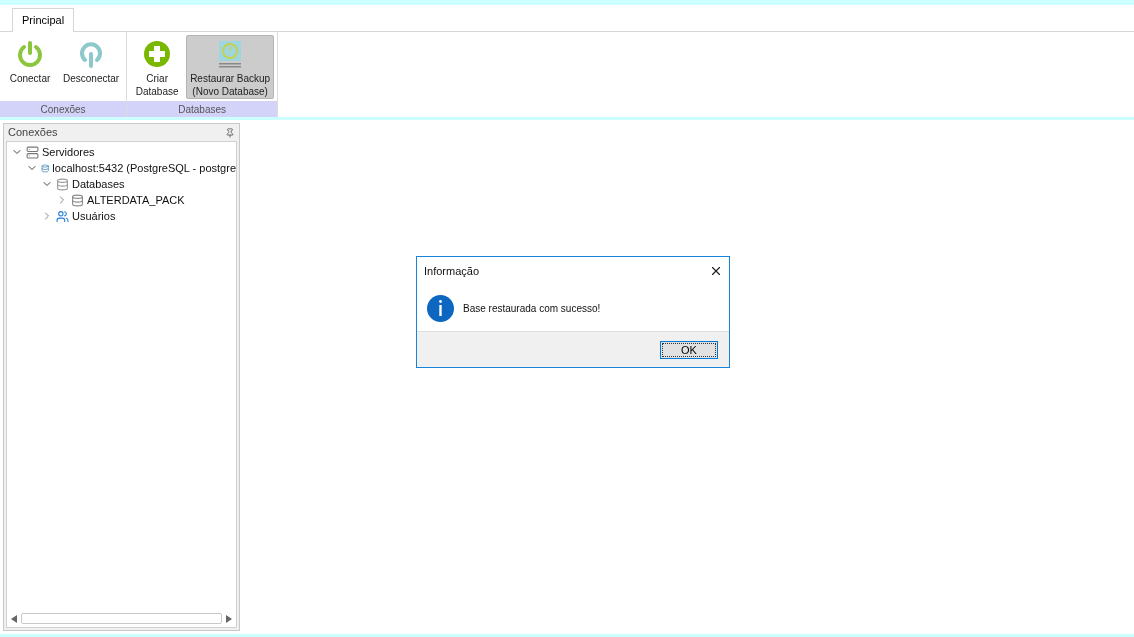  Describe the element at coordinates (532, 308) in the screenshot. I see `dialog-message: Base restaurada com sucesso!` at that location.